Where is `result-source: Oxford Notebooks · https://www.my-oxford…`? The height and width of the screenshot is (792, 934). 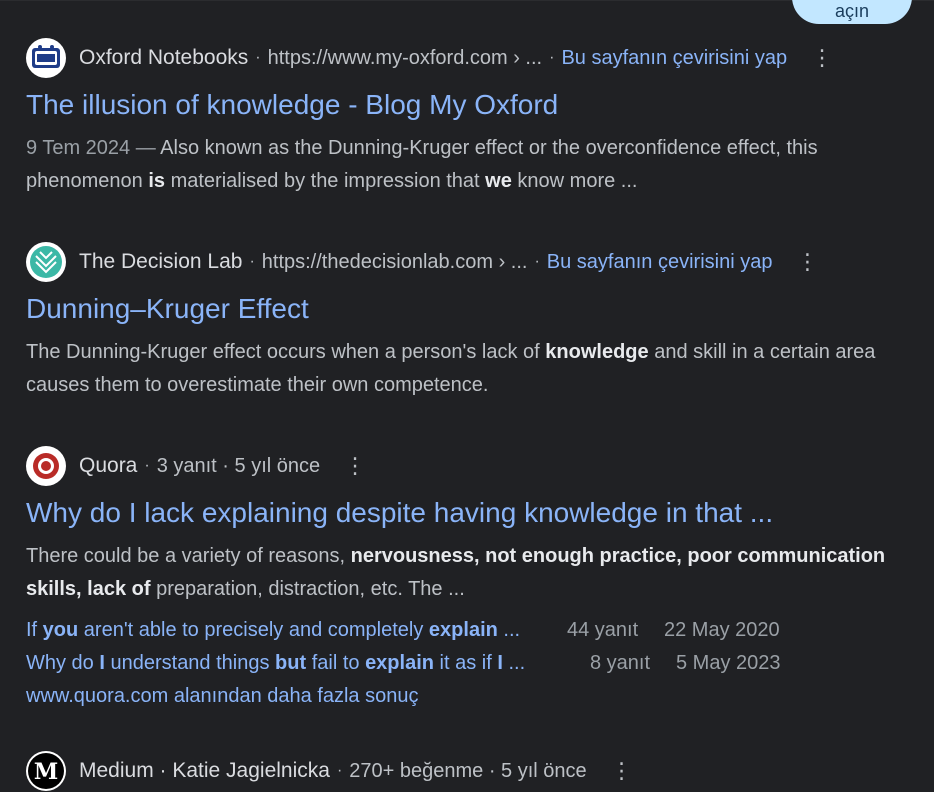 result-source: Oxford Notebooks · https://www.my-oxford… is located at coordinates (429, 58).